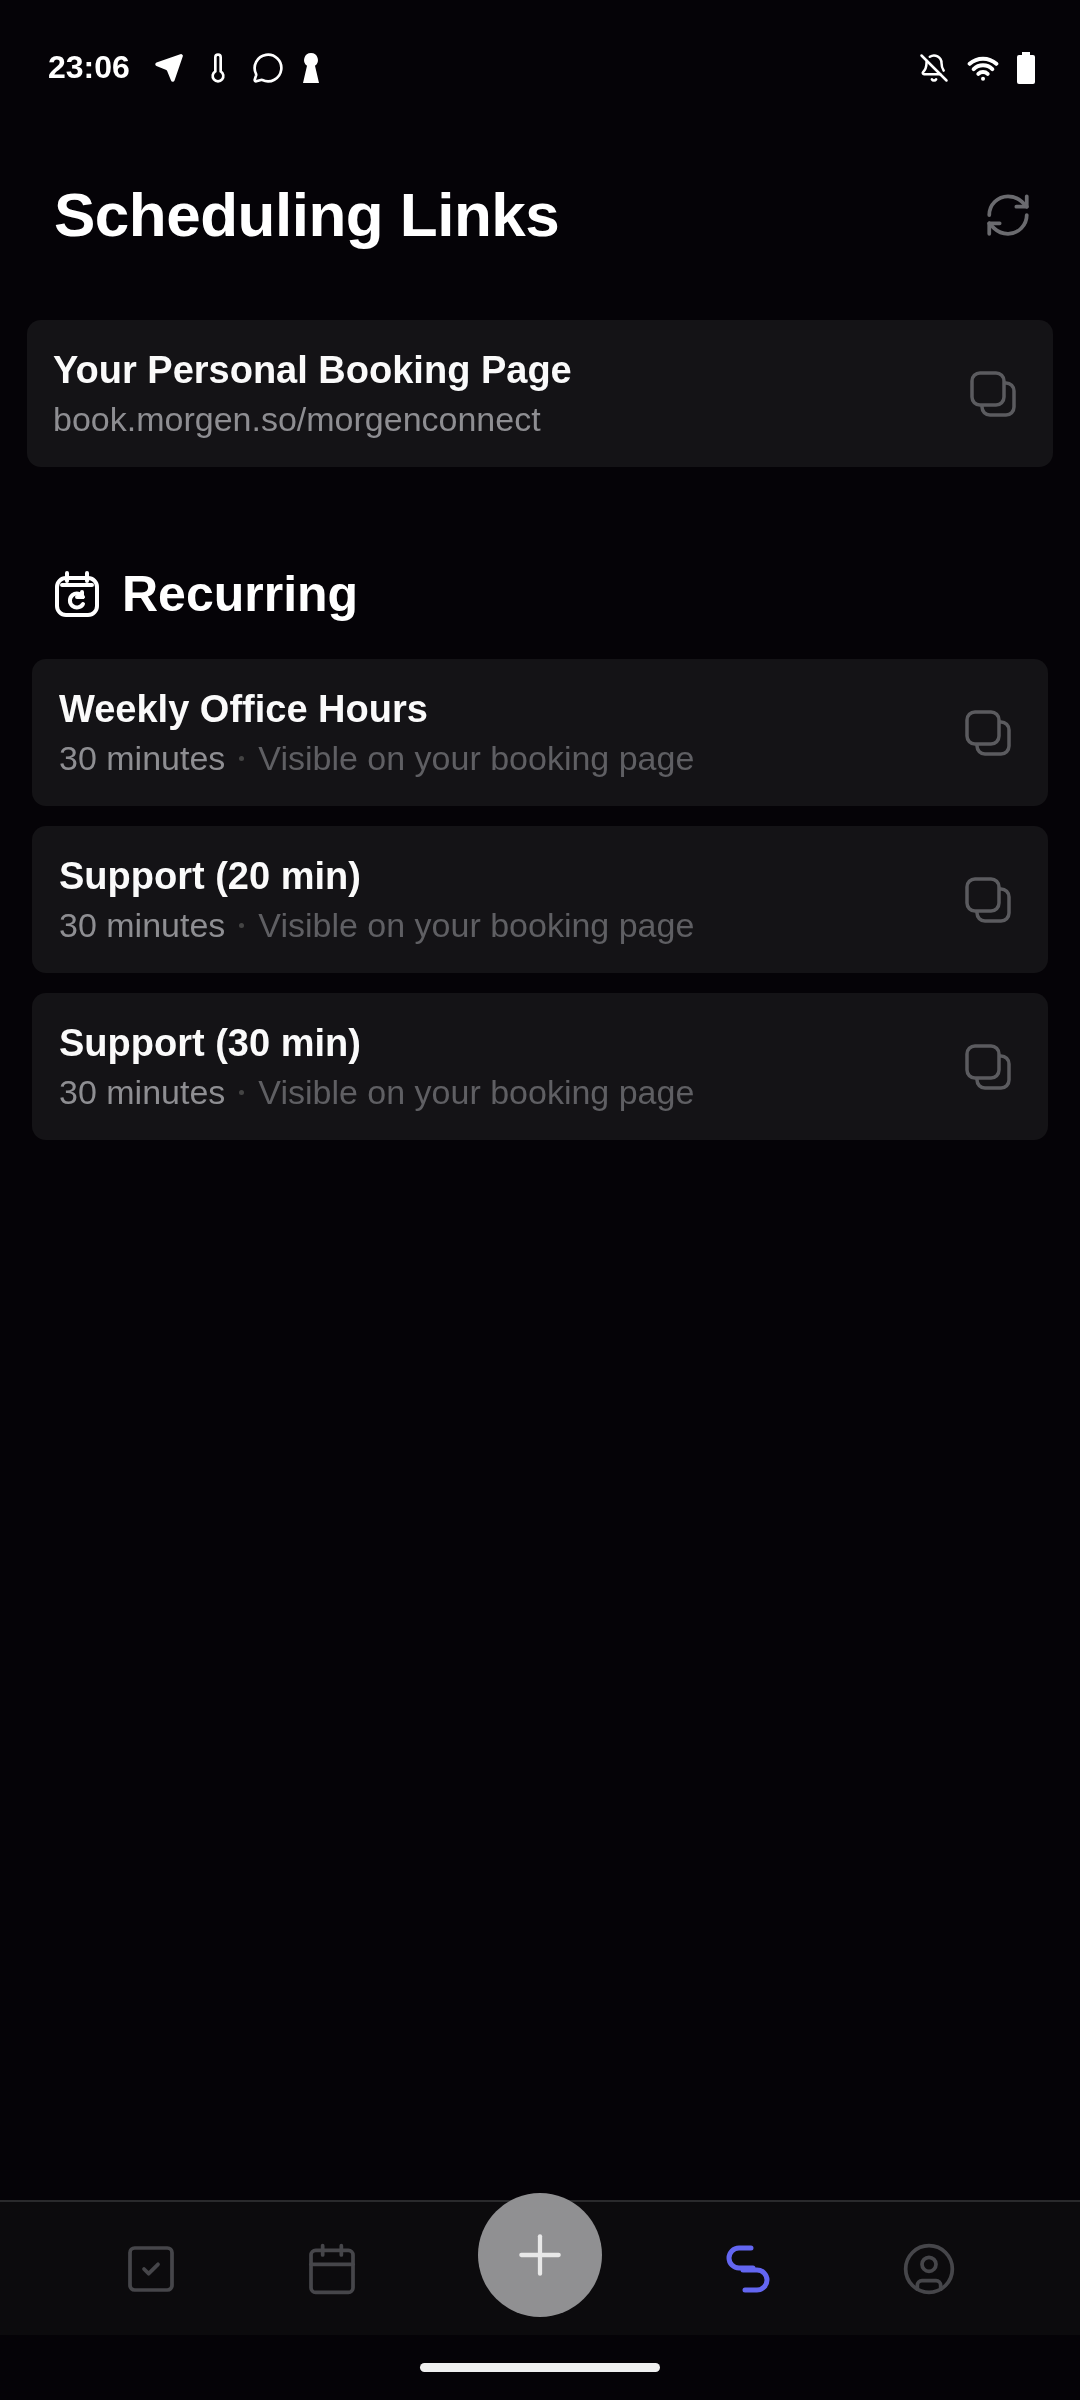 The image size is (1080, 2400). Describe the element at coordinates (934, 67) in the screenshot. I see `bell-off-icon` at that location.